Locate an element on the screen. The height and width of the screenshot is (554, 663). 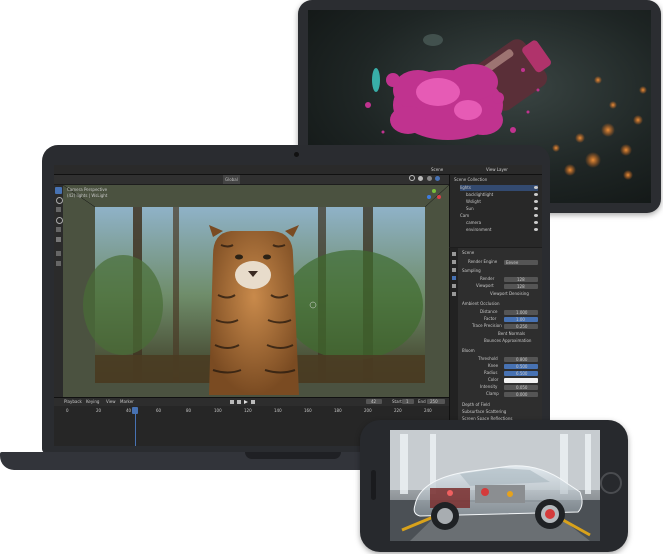
timeline-view-menu: View is located at coordinates (111, 402).